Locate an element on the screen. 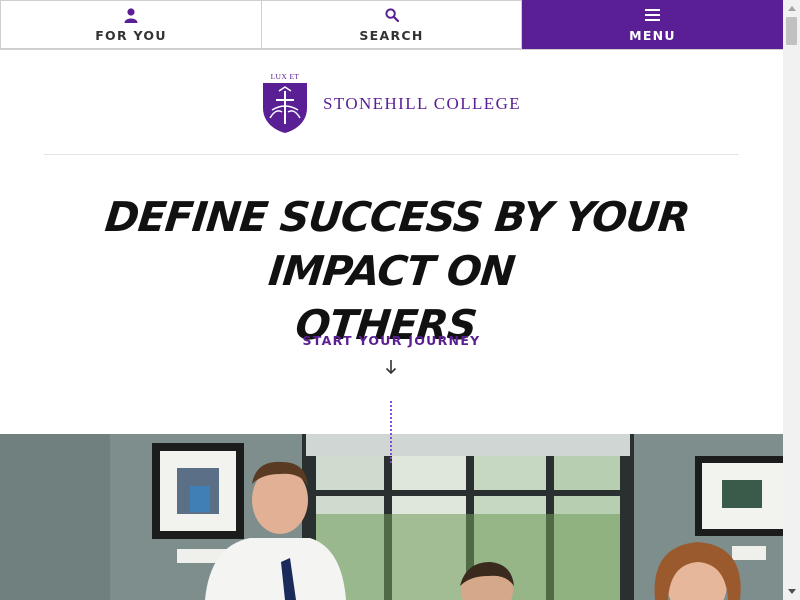 The image size is (800, 600). scroll-thumb is located at coordinates (791, 31).